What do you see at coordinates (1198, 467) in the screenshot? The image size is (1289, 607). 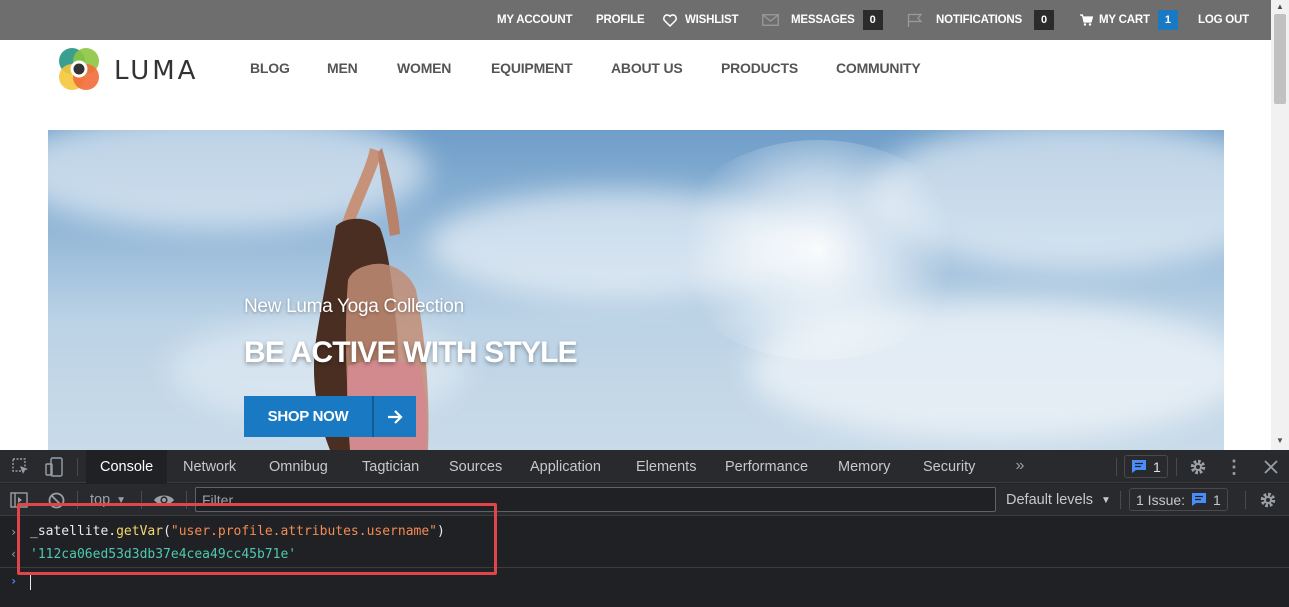 I see `settings-gear-icon` at bounding box center [1198, 467].